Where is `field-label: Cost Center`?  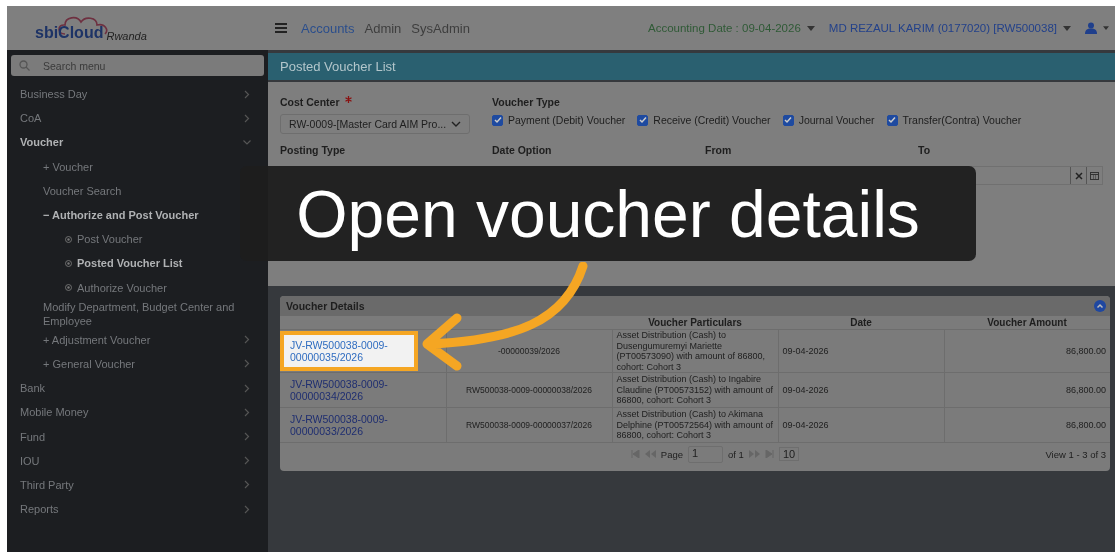 field-label: Cost Center is located at coordinates (310, 102).